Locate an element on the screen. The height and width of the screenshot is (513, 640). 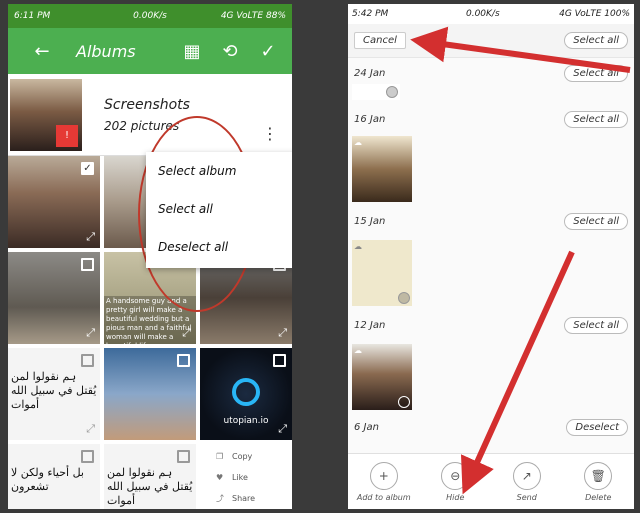
annotation-arrow-cancel is located at coordinates (520, 49).